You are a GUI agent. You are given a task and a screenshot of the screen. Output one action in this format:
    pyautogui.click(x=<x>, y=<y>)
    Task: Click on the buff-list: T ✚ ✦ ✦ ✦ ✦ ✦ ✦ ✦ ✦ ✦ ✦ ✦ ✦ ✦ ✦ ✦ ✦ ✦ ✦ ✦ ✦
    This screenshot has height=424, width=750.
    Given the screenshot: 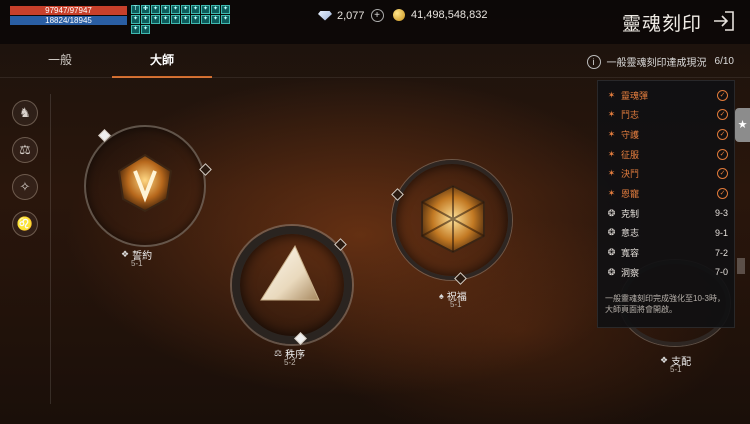 What is the action you would take?
    pyautogui.click(x=185, y=19)
    